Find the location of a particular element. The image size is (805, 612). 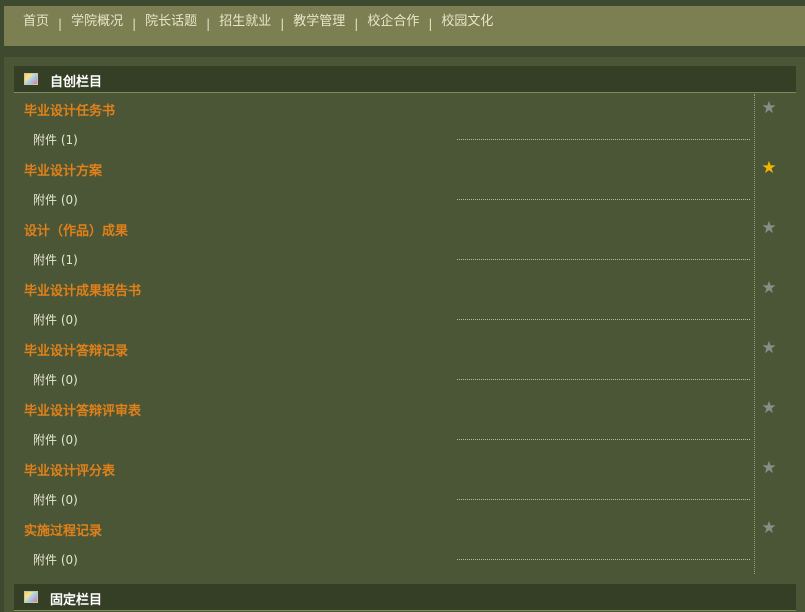

nav-link-dean: 院长话题 is located at coordinates (171, 22).